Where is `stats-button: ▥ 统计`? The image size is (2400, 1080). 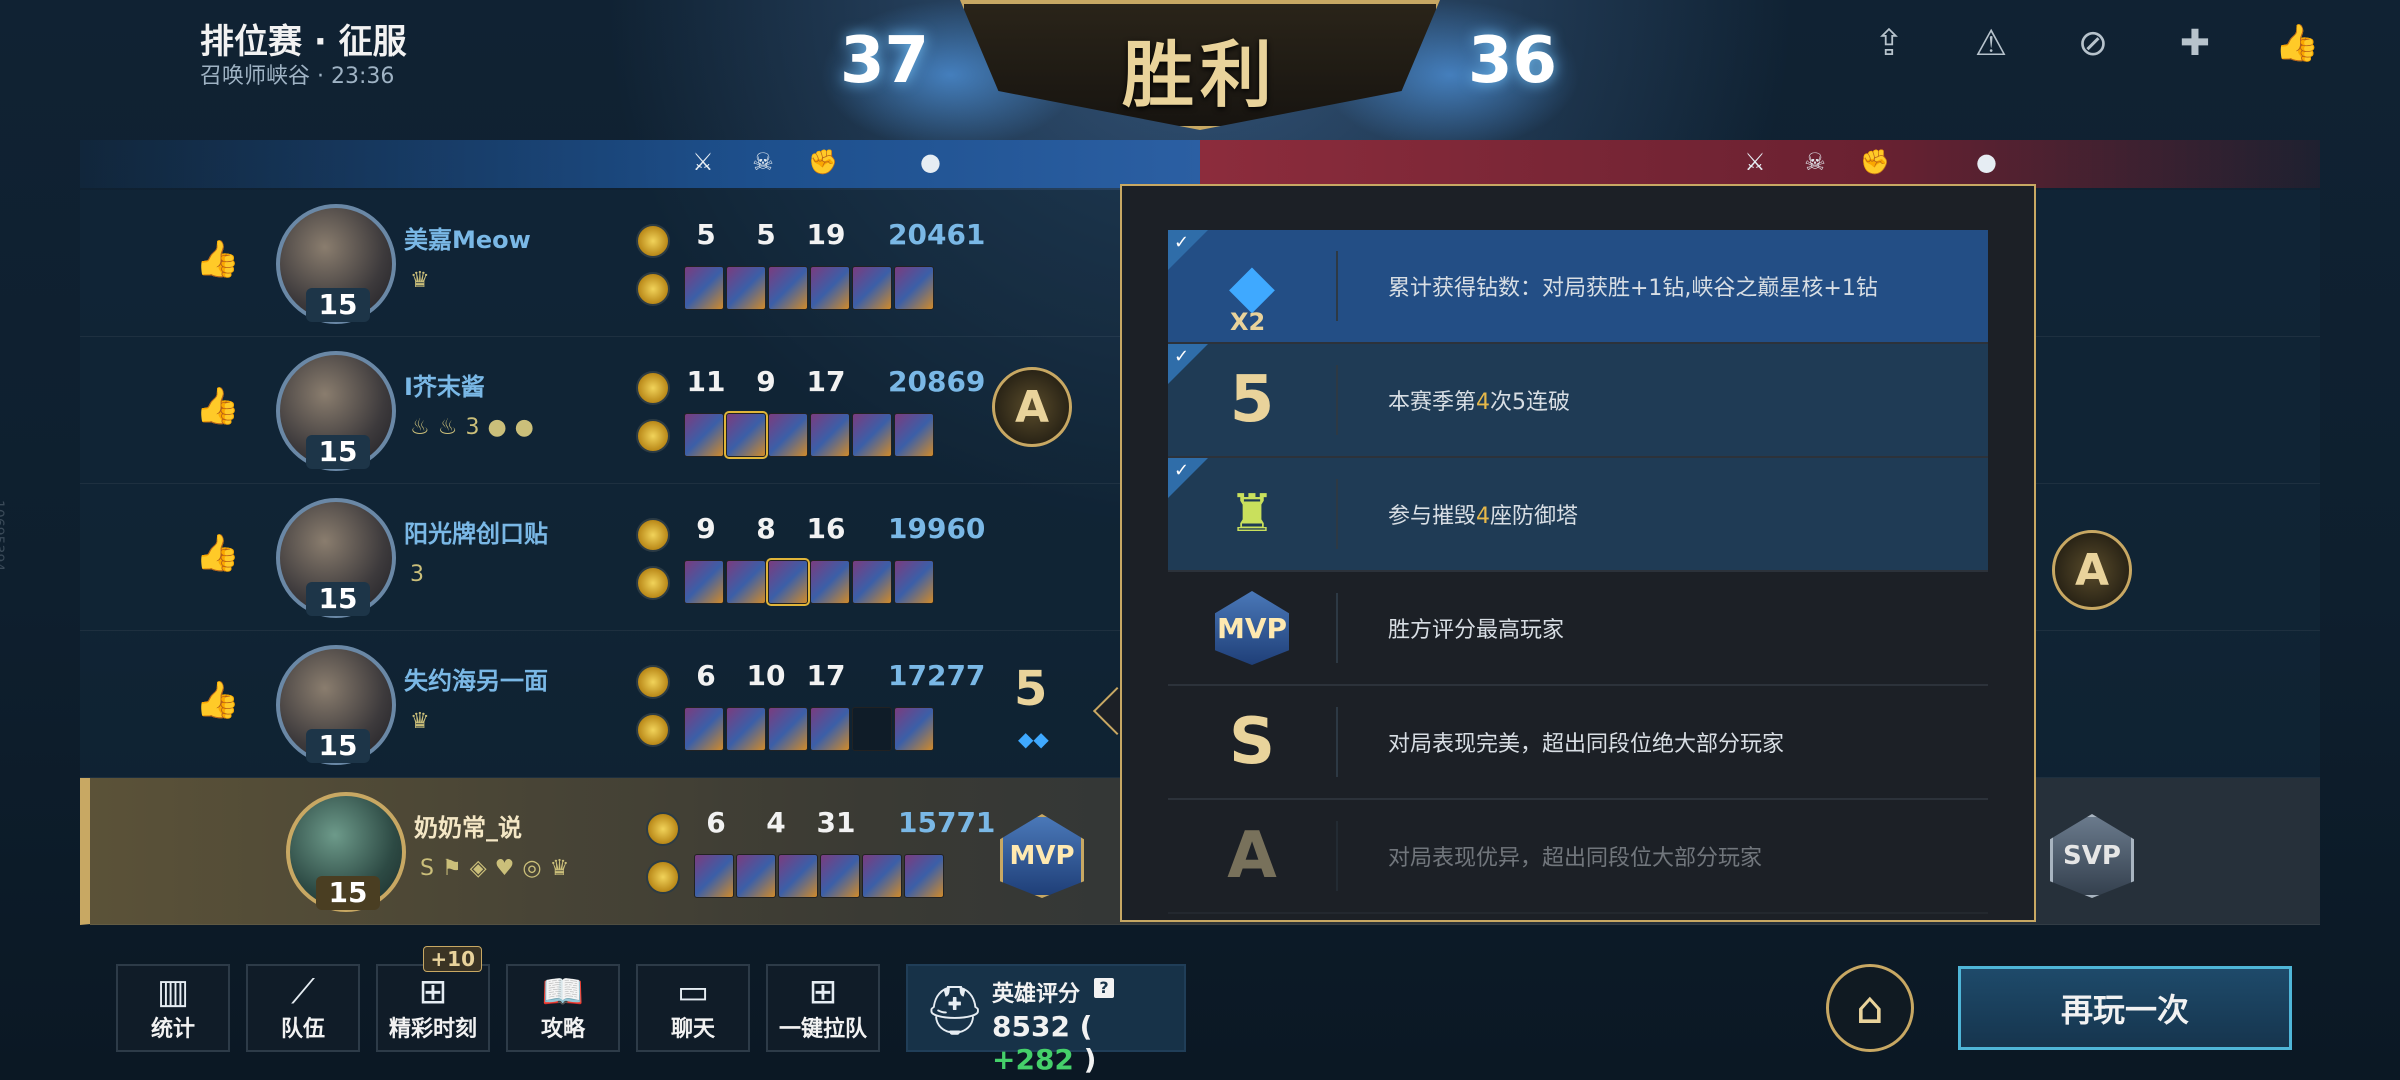 stats-button: ▥ 统计 is located at coordinates (173, 1008).